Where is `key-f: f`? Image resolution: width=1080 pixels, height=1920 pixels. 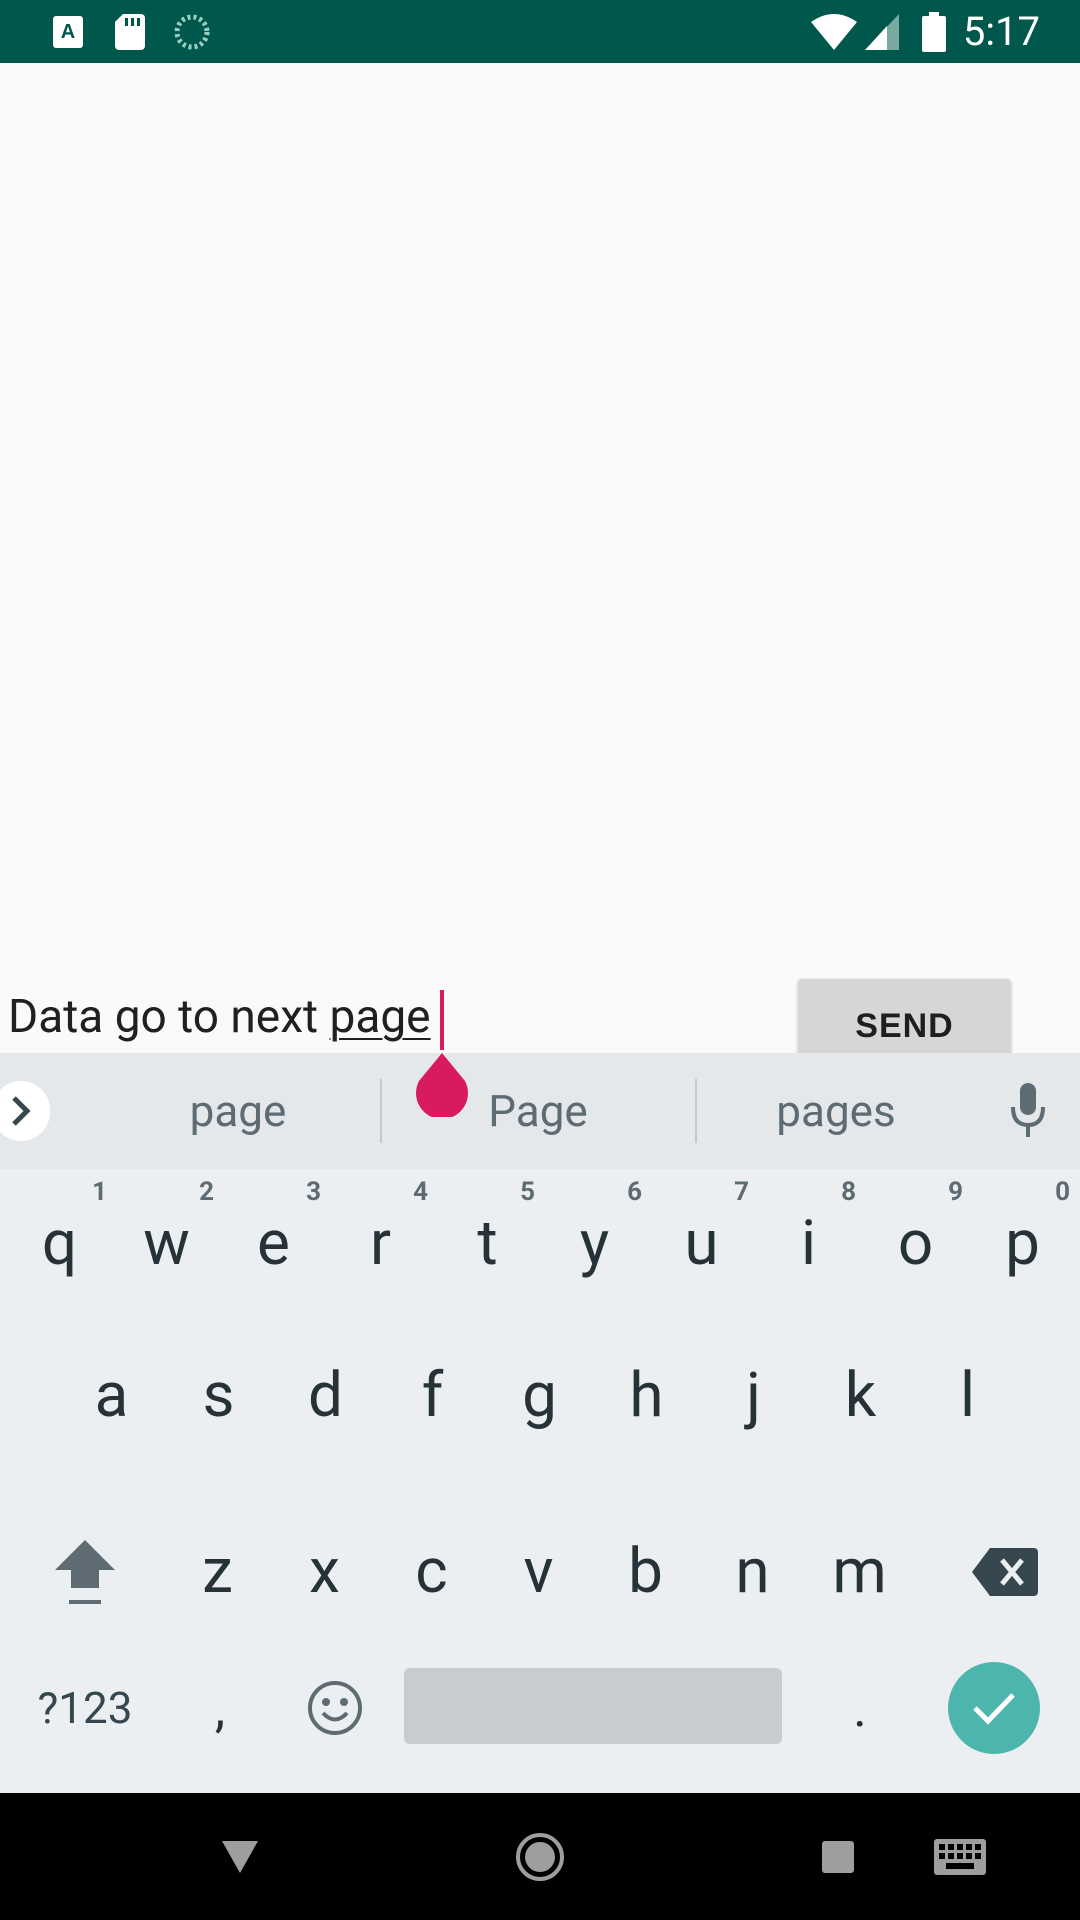
key-f: f is located at coordinates (432, 1396).